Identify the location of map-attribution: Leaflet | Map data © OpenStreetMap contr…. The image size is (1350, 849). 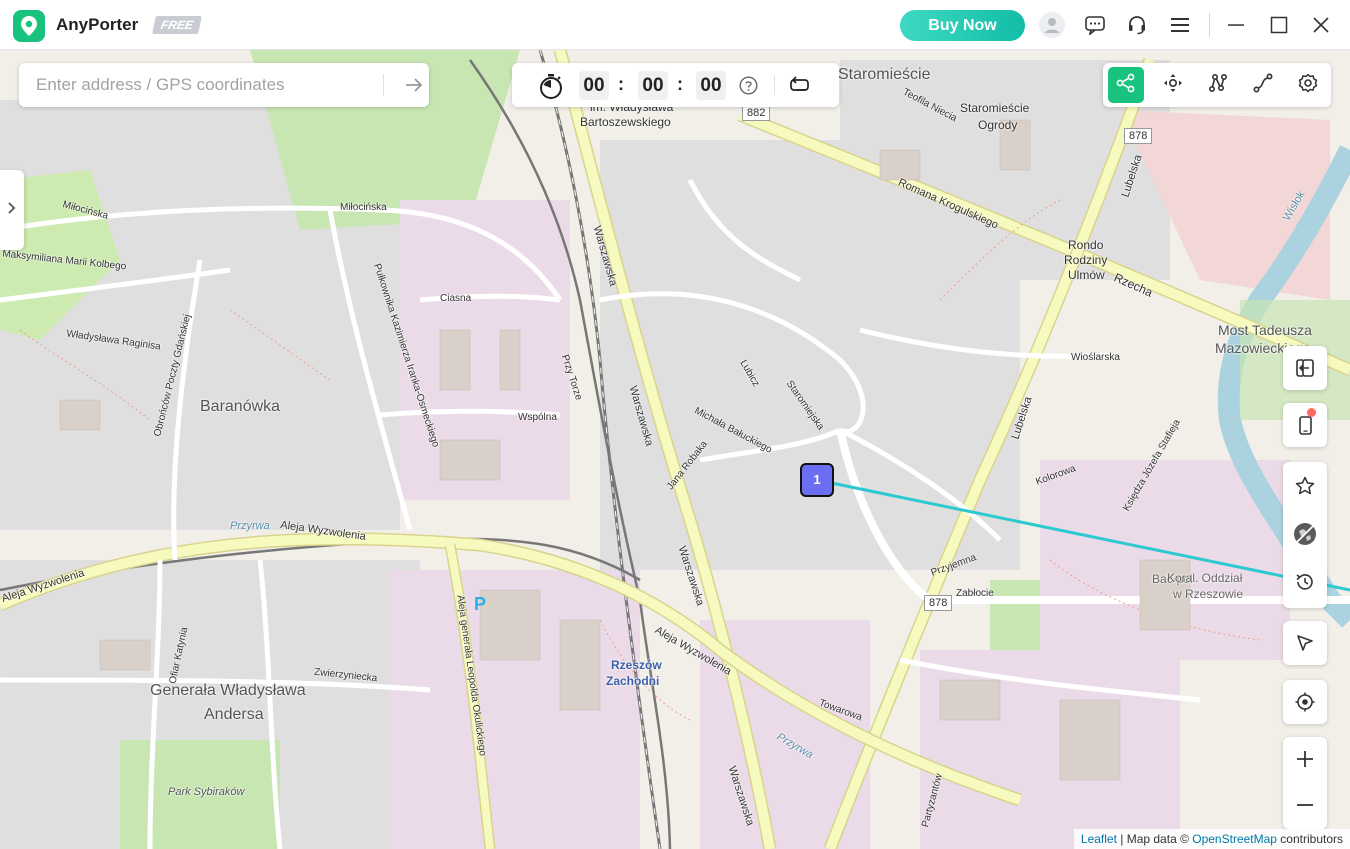
(1211, 839).